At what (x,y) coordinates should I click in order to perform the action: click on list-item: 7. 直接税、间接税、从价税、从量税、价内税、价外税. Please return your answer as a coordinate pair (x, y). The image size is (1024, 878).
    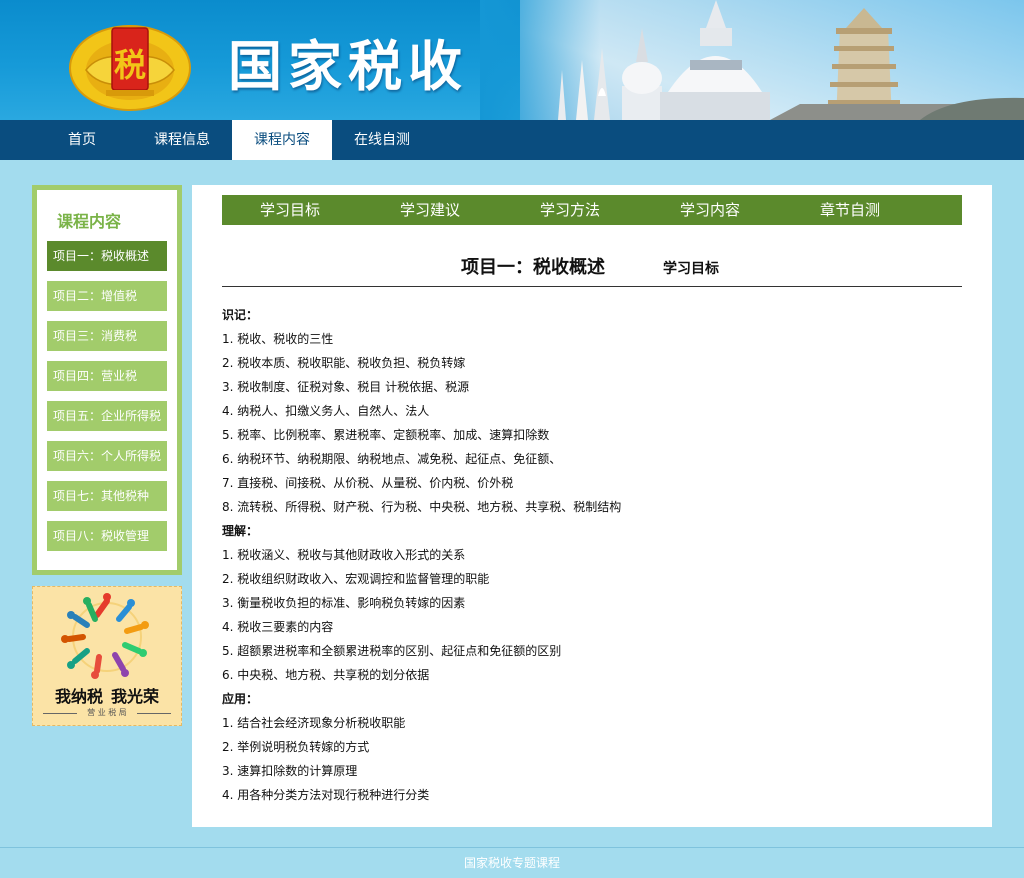
    Looking at the image, I should click on (368, 483).